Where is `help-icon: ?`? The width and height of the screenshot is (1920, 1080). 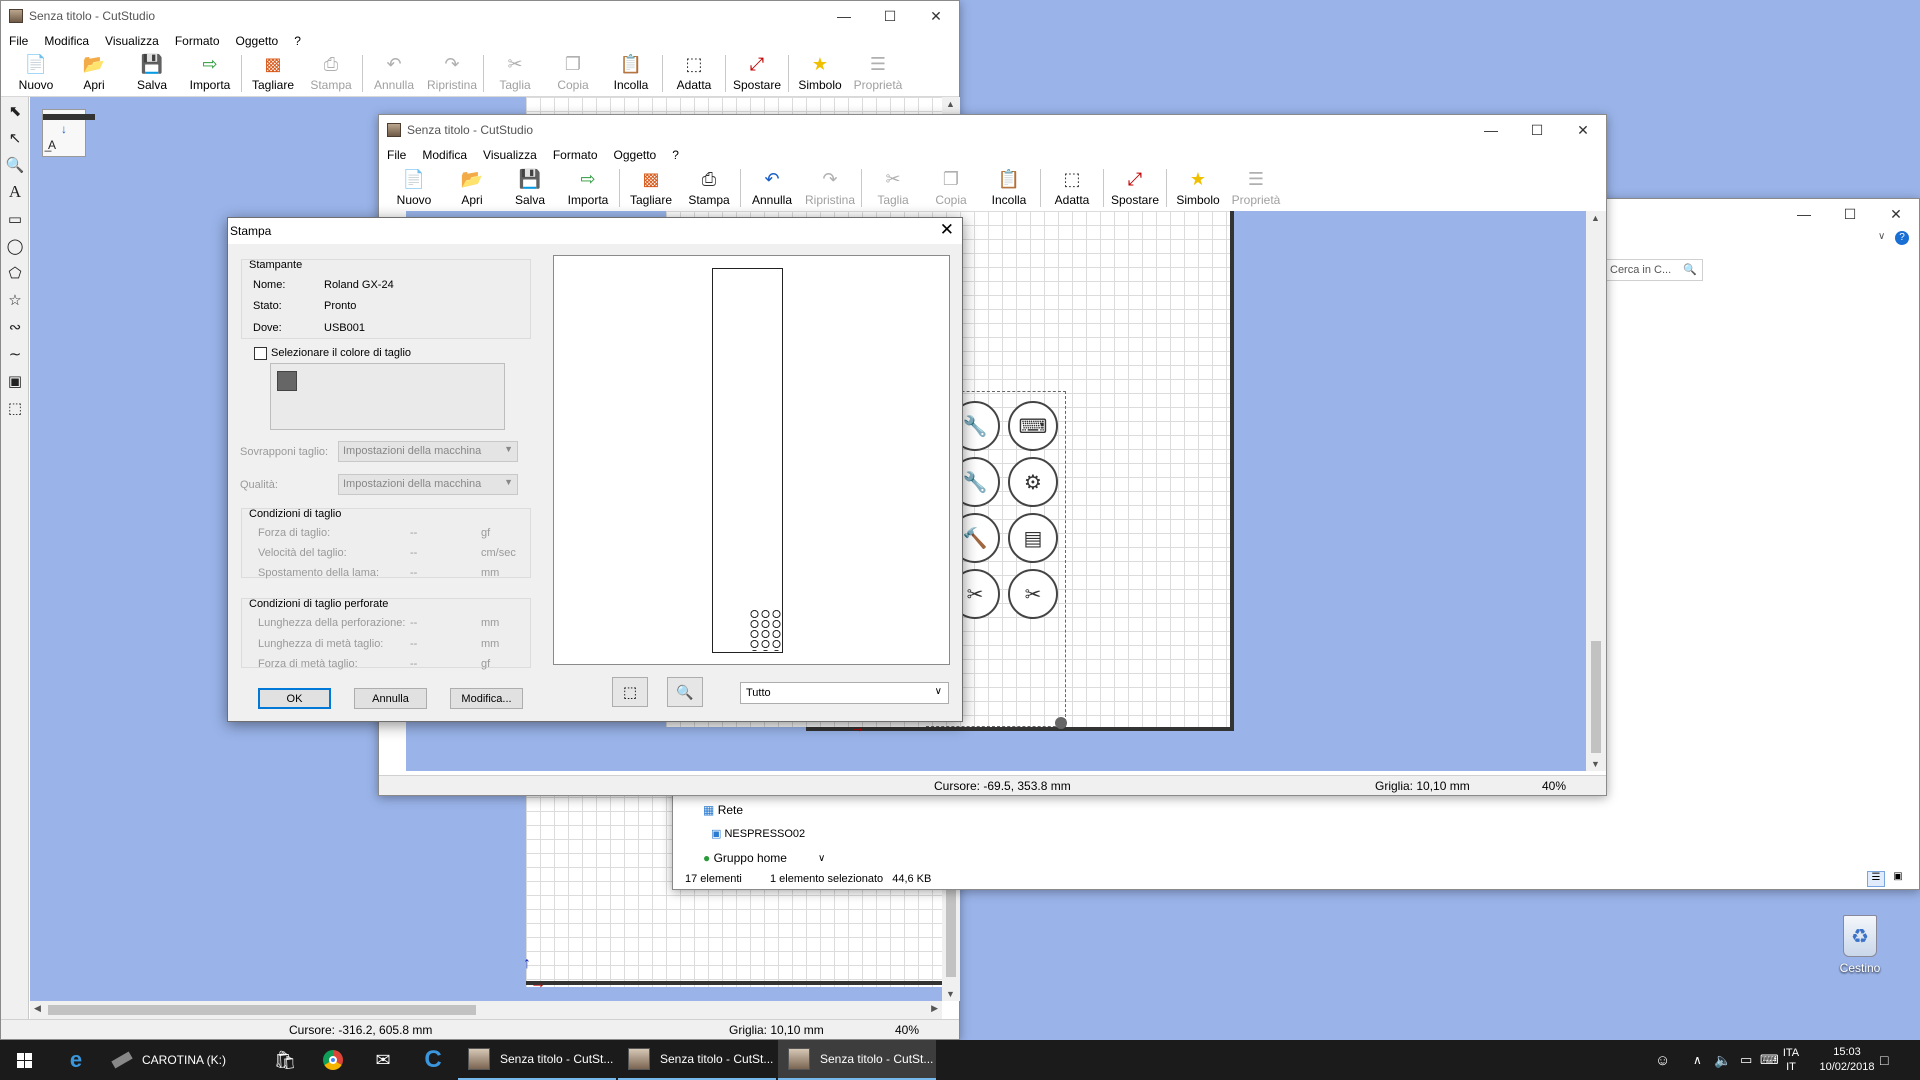
help-icon: ? is located at coordinates (1902, 238).